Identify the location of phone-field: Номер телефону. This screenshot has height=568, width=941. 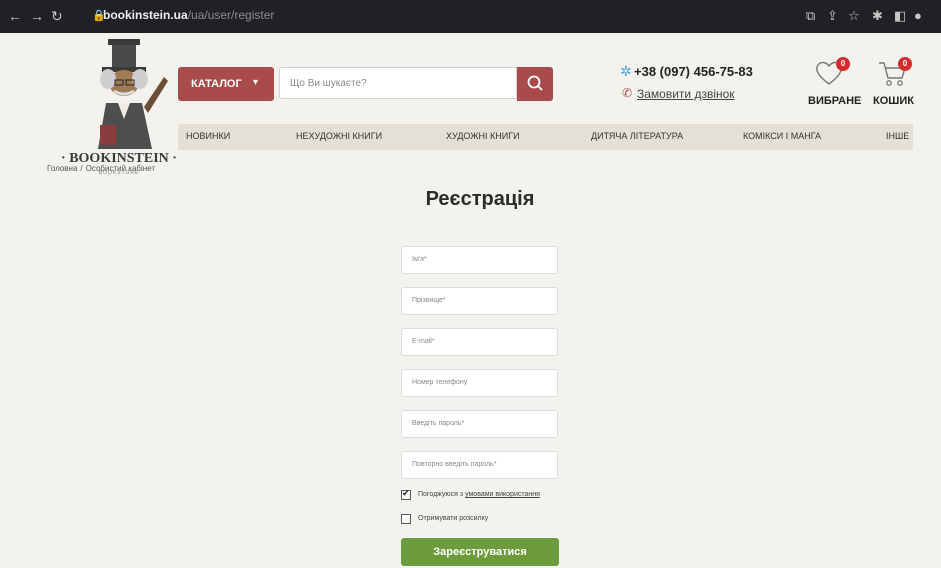
(479, 383).